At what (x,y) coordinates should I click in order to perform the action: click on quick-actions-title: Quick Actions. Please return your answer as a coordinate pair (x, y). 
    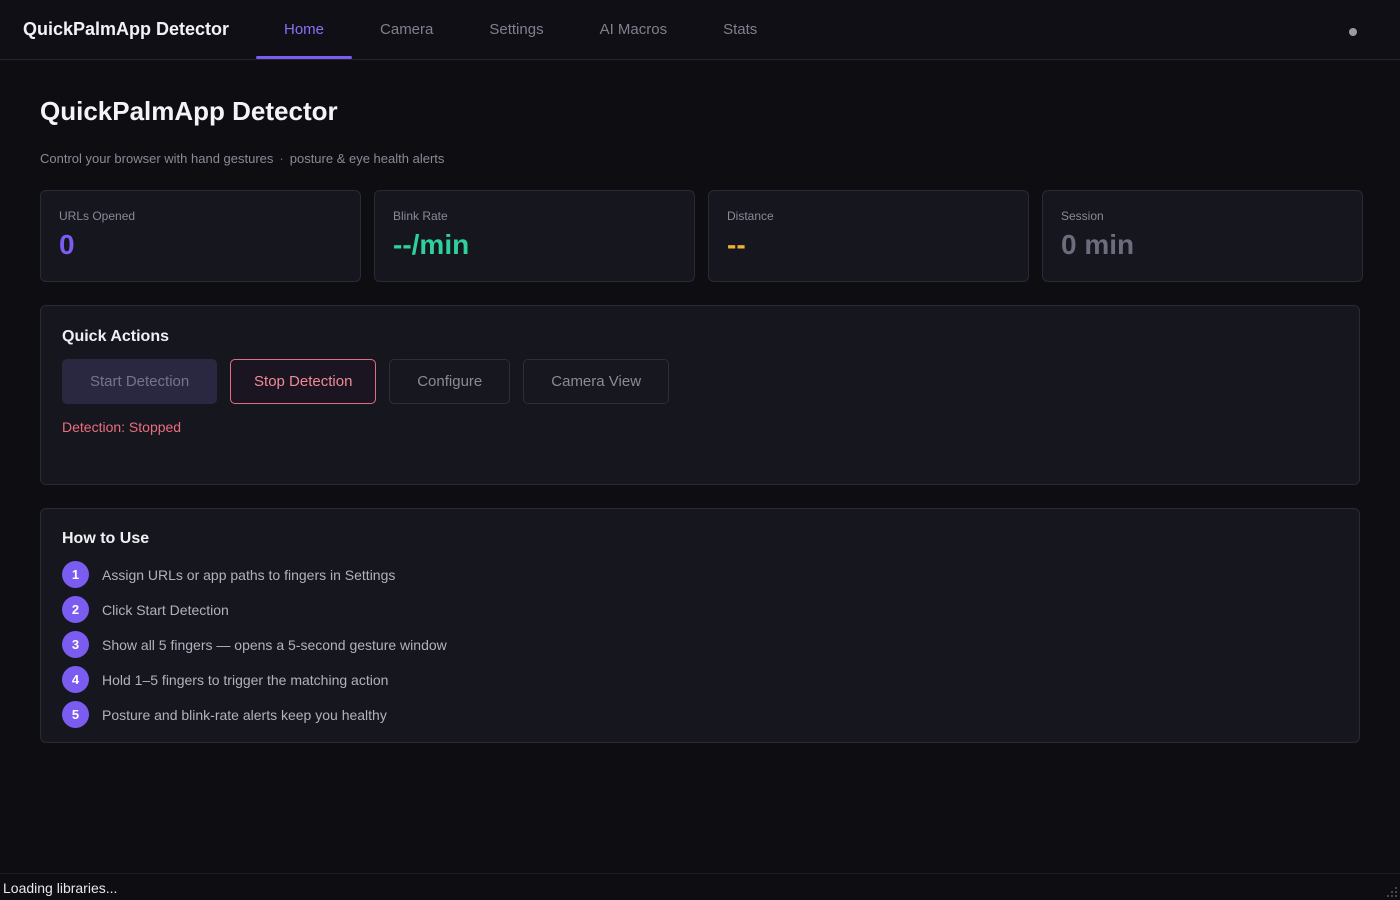
    Looking at the image, I should click on (115, 336).